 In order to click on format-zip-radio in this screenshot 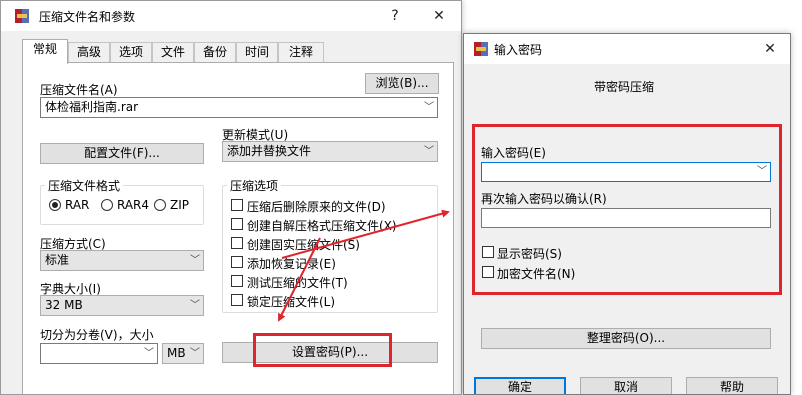, I will do `click(160, 205)`.